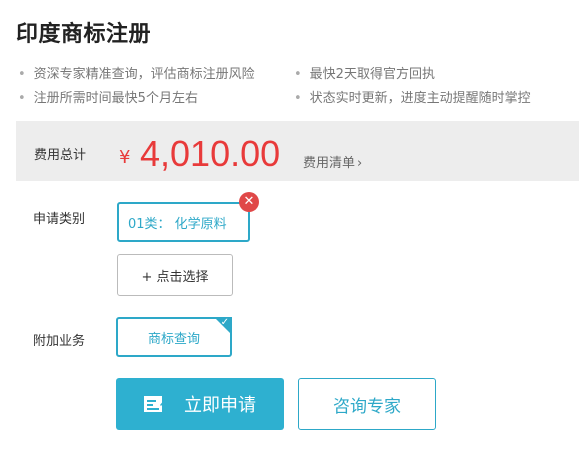 The image size is (579, 459). What do you see at coordinates (84, 34) in the screenshot?
I see `page-title: 印度商标注册` at bounding box center [84, 34].